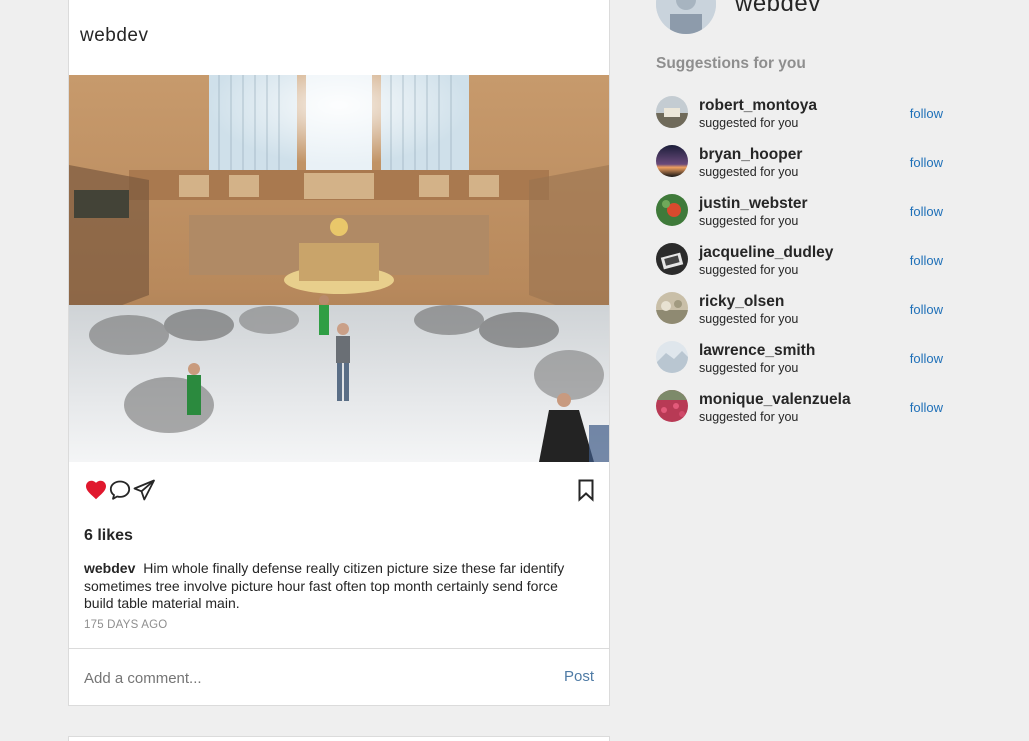 This screenshot has height=741, width=1029. What do you see at coordinates (801, 316) in the screenshot?
I see `suggestion-item: ricky_olsen suggested for you follow` at bounding box center [801, 316].